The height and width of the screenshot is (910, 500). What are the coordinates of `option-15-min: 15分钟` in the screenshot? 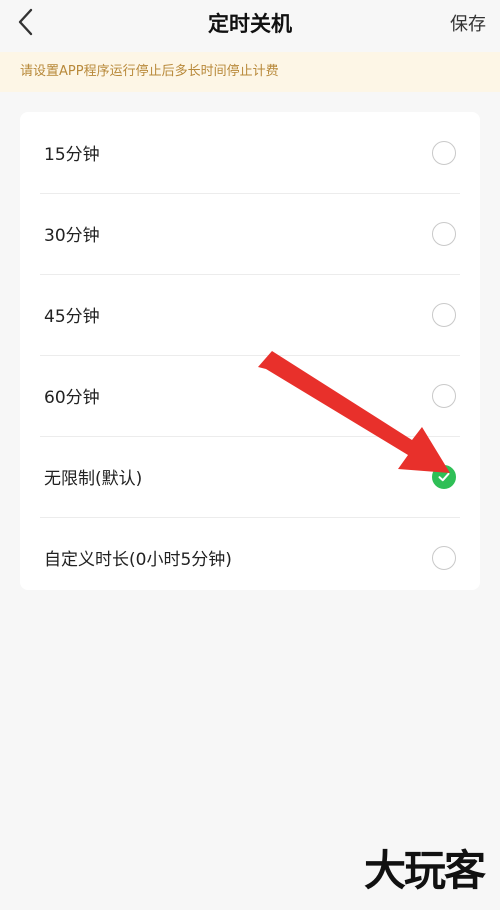 It's located at (250, 152).